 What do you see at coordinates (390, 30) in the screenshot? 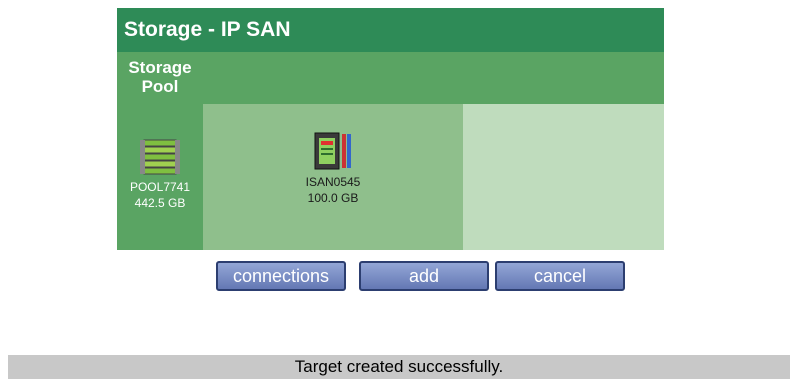
I see `page-title: Storage - IP SAN` at bounding box center [390, 30].